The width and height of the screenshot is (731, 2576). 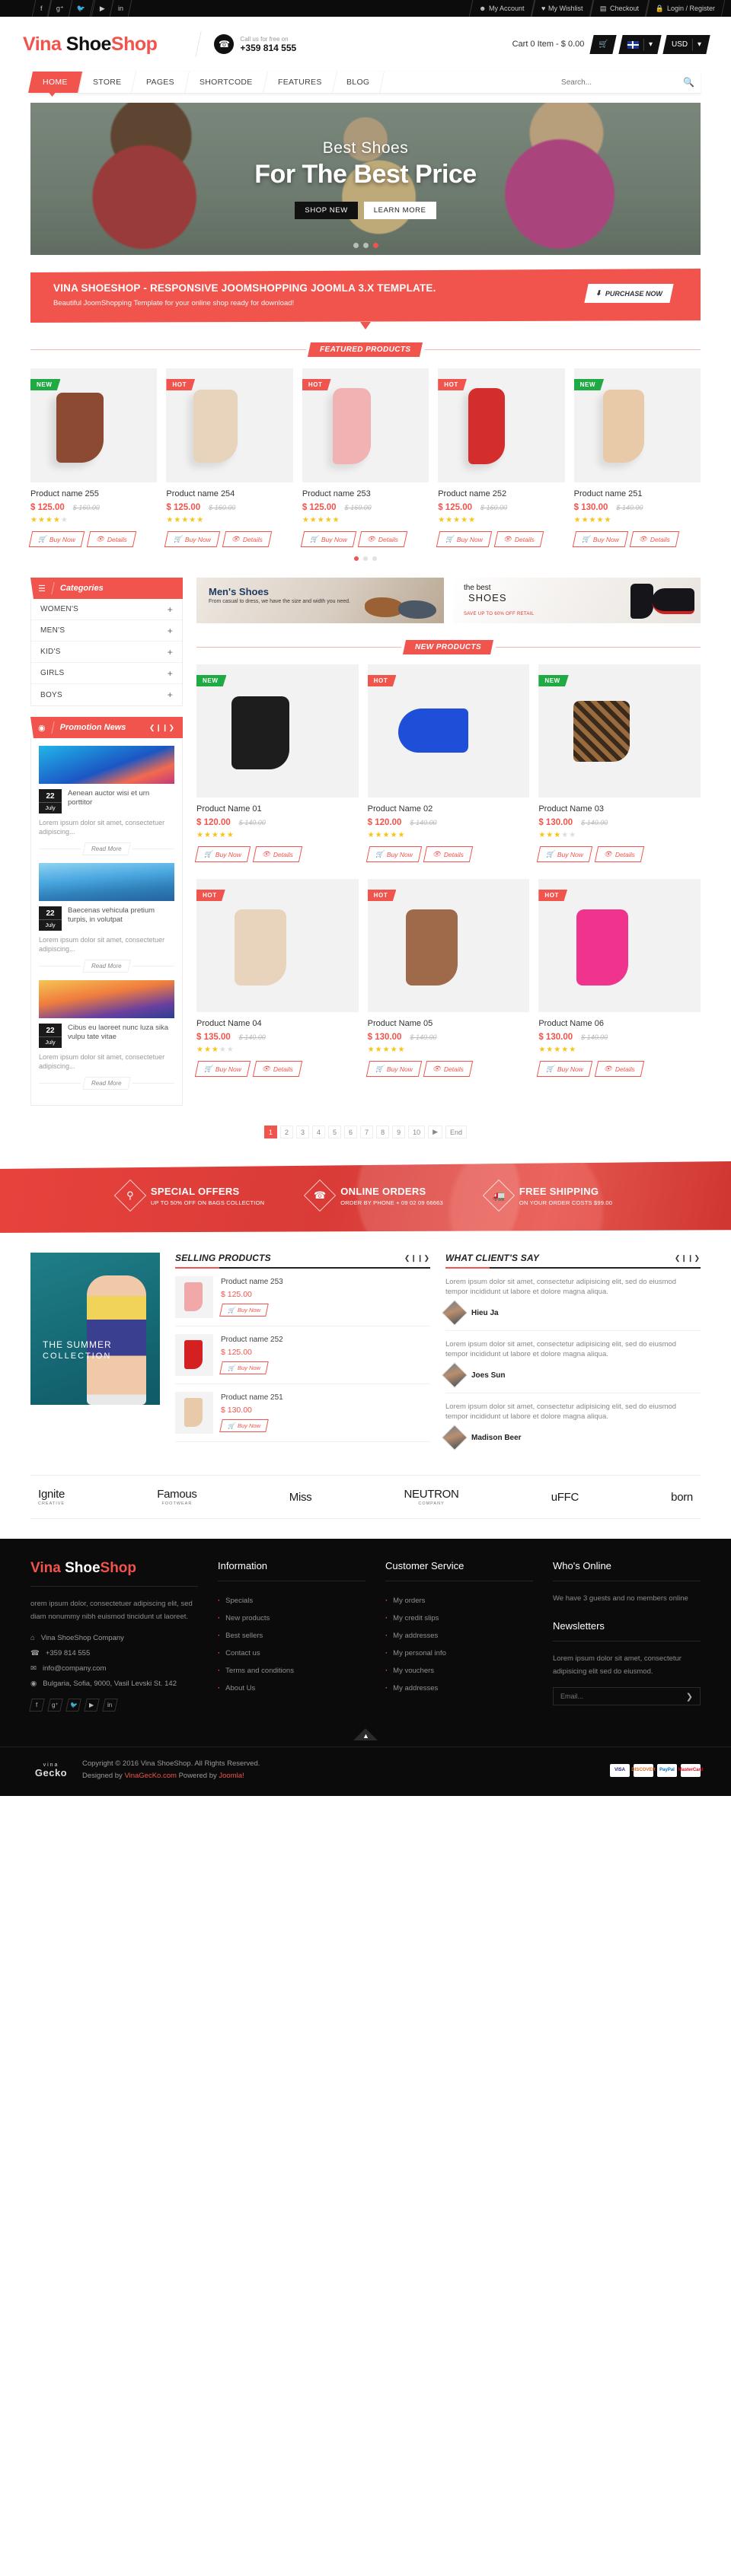 What do you see at coordinates (90, 44) in the screenshot?
I see `site-logo: Vina ShoeShop` at bounding box center [90, 44].